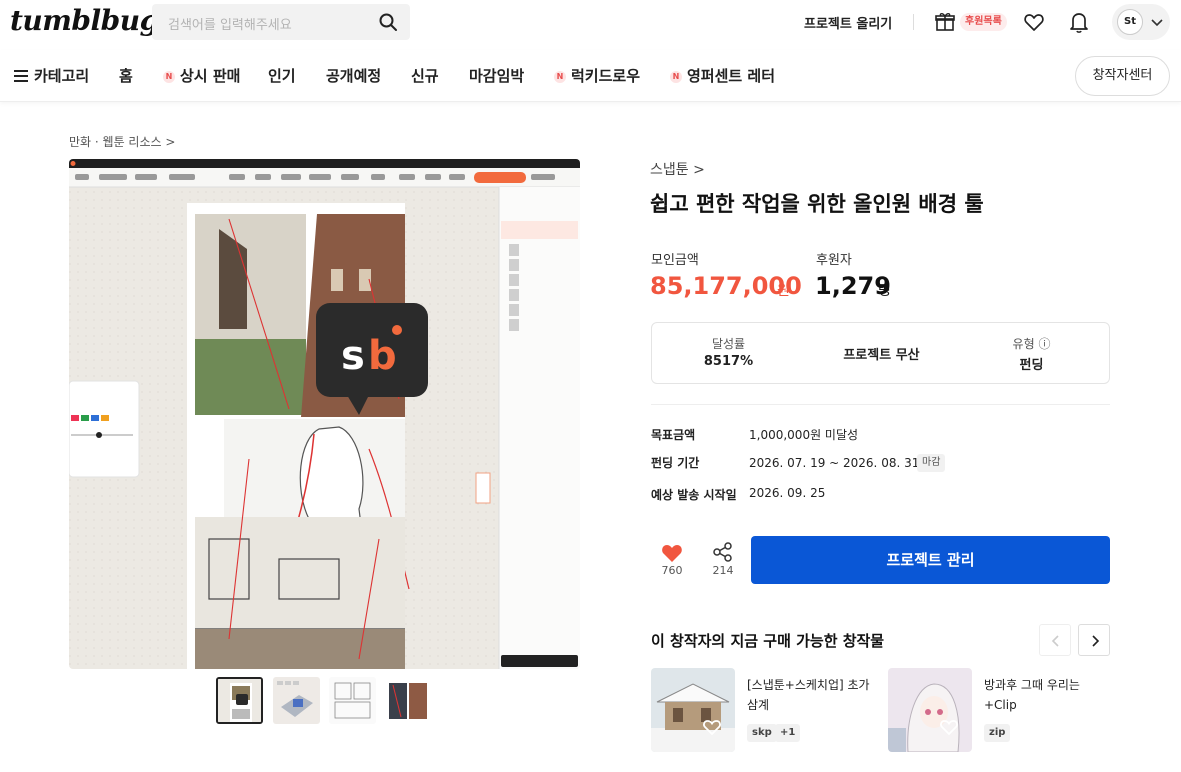  What do you see at coordinates (1122, 76) in the screenshot?
I see `creator-center-button: 창작자센터` at bounding box center [1122, 76].